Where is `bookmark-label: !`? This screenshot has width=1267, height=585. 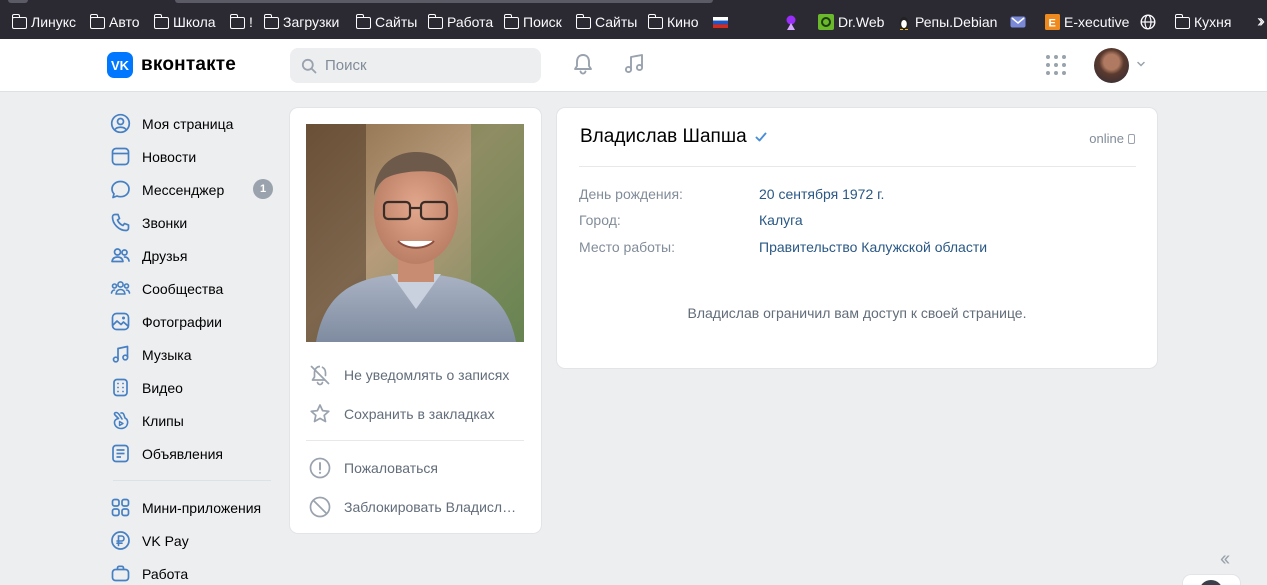
bookmark-label: ! is located at coordinates (251, 22).